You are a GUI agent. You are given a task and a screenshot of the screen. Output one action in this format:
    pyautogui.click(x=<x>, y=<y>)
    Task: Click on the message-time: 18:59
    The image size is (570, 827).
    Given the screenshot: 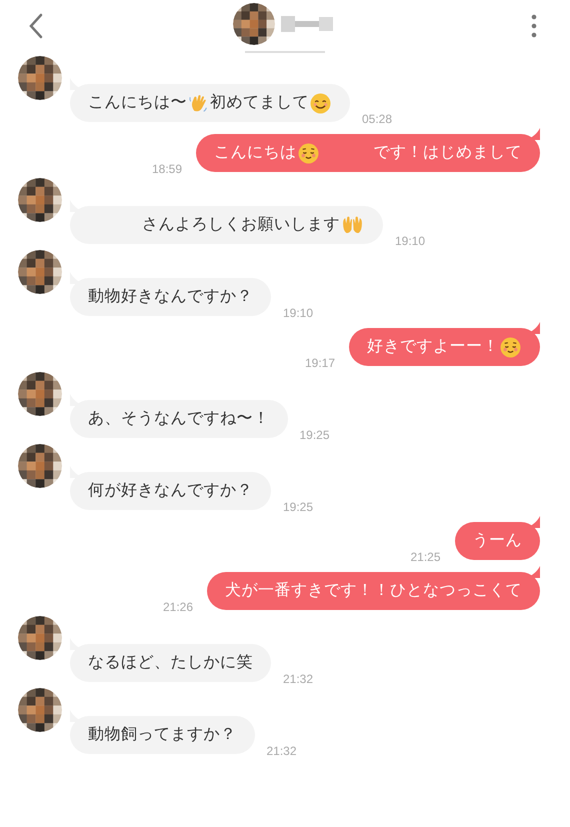 What is the action you would take?
    pyautogui.click(x=167, y=169)
    